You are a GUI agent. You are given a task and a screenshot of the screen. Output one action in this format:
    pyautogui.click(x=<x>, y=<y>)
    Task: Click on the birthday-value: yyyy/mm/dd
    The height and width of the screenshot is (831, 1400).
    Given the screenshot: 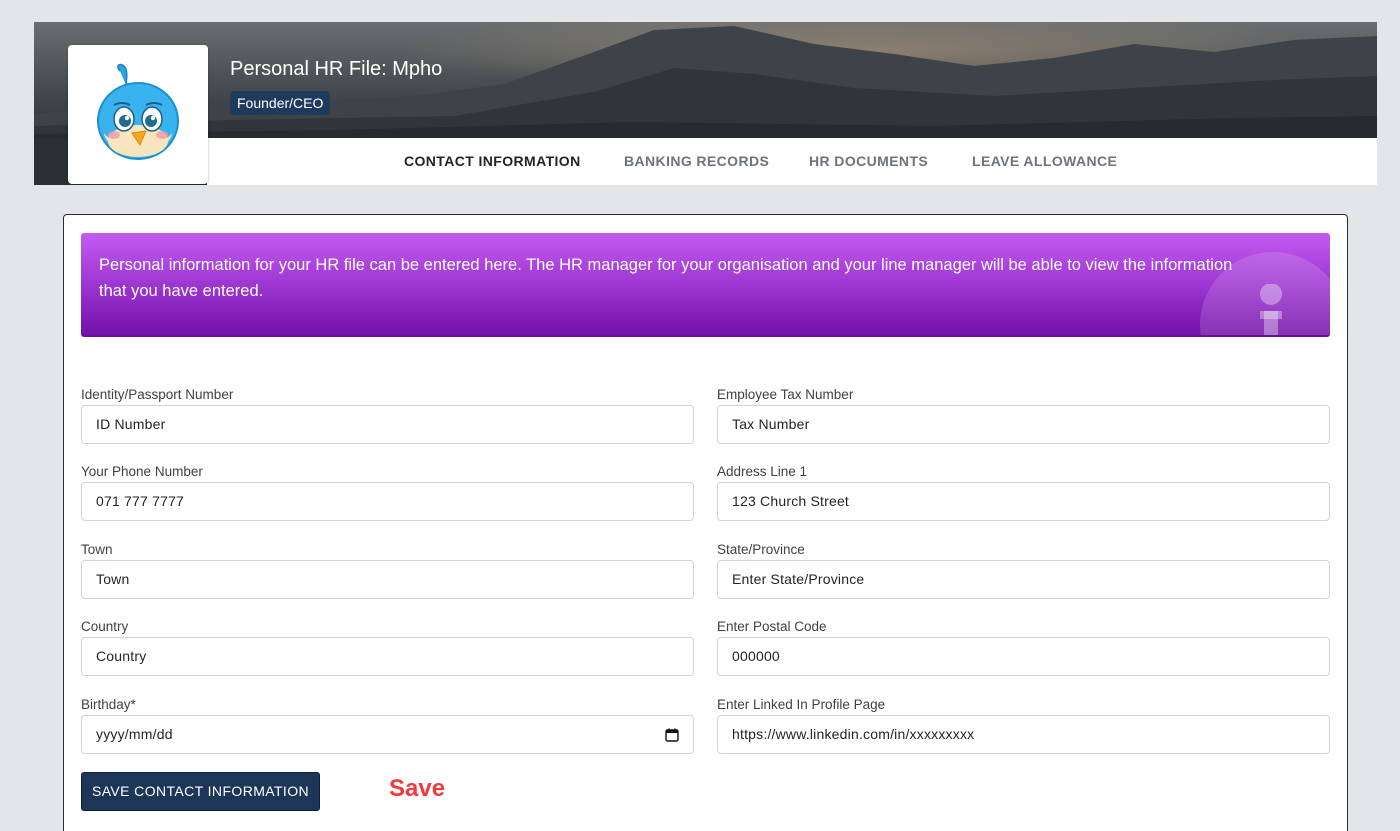 What is the action you would take?
    pyautogui.click(x=134, y=734)
    